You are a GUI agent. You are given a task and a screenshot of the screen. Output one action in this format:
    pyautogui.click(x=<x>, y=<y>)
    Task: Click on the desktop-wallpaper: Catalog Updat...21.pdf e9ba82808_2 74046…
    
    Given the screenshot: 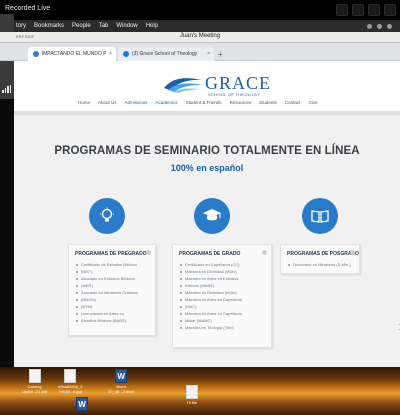 What is the action you would take?
    pyautogui.click(x=200, y=391)
    